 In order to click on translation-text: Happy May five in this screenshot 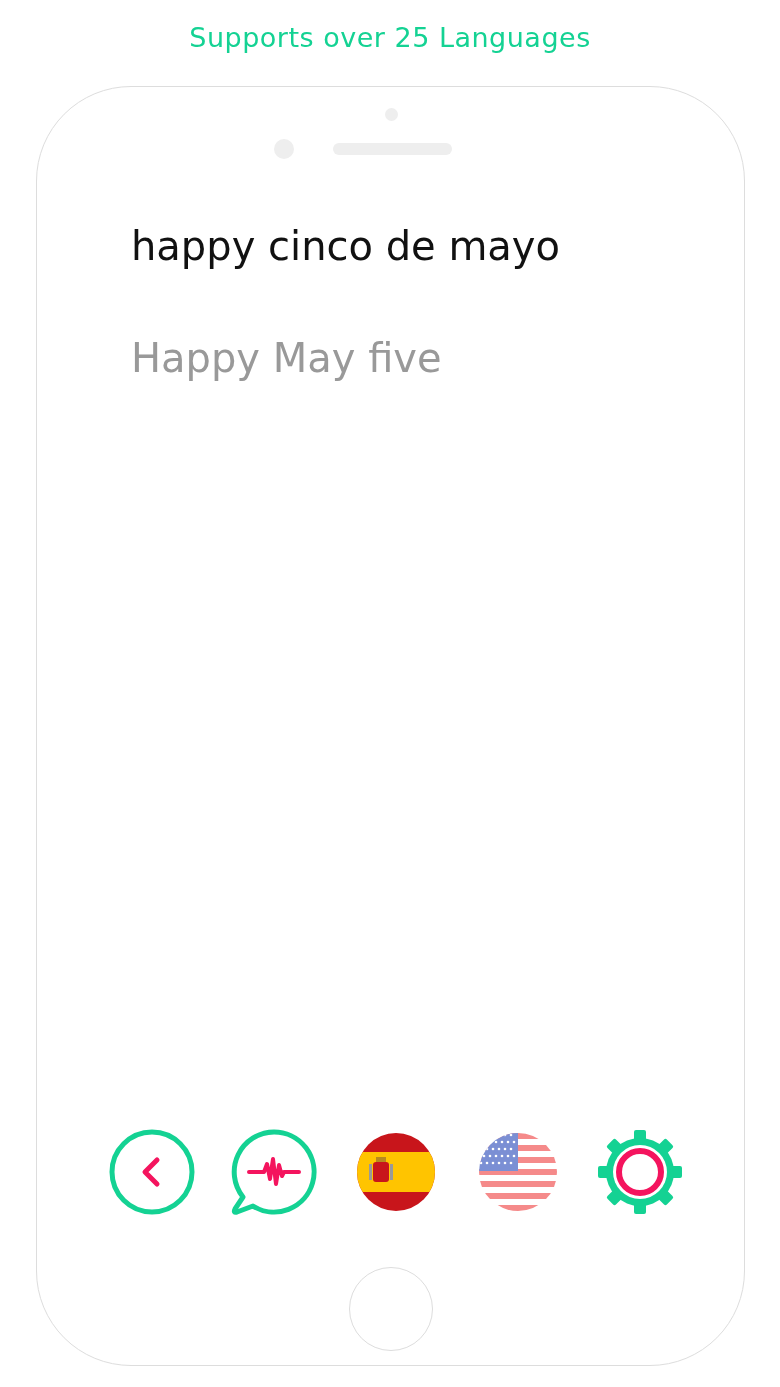, I will do `click(286, 358)`.